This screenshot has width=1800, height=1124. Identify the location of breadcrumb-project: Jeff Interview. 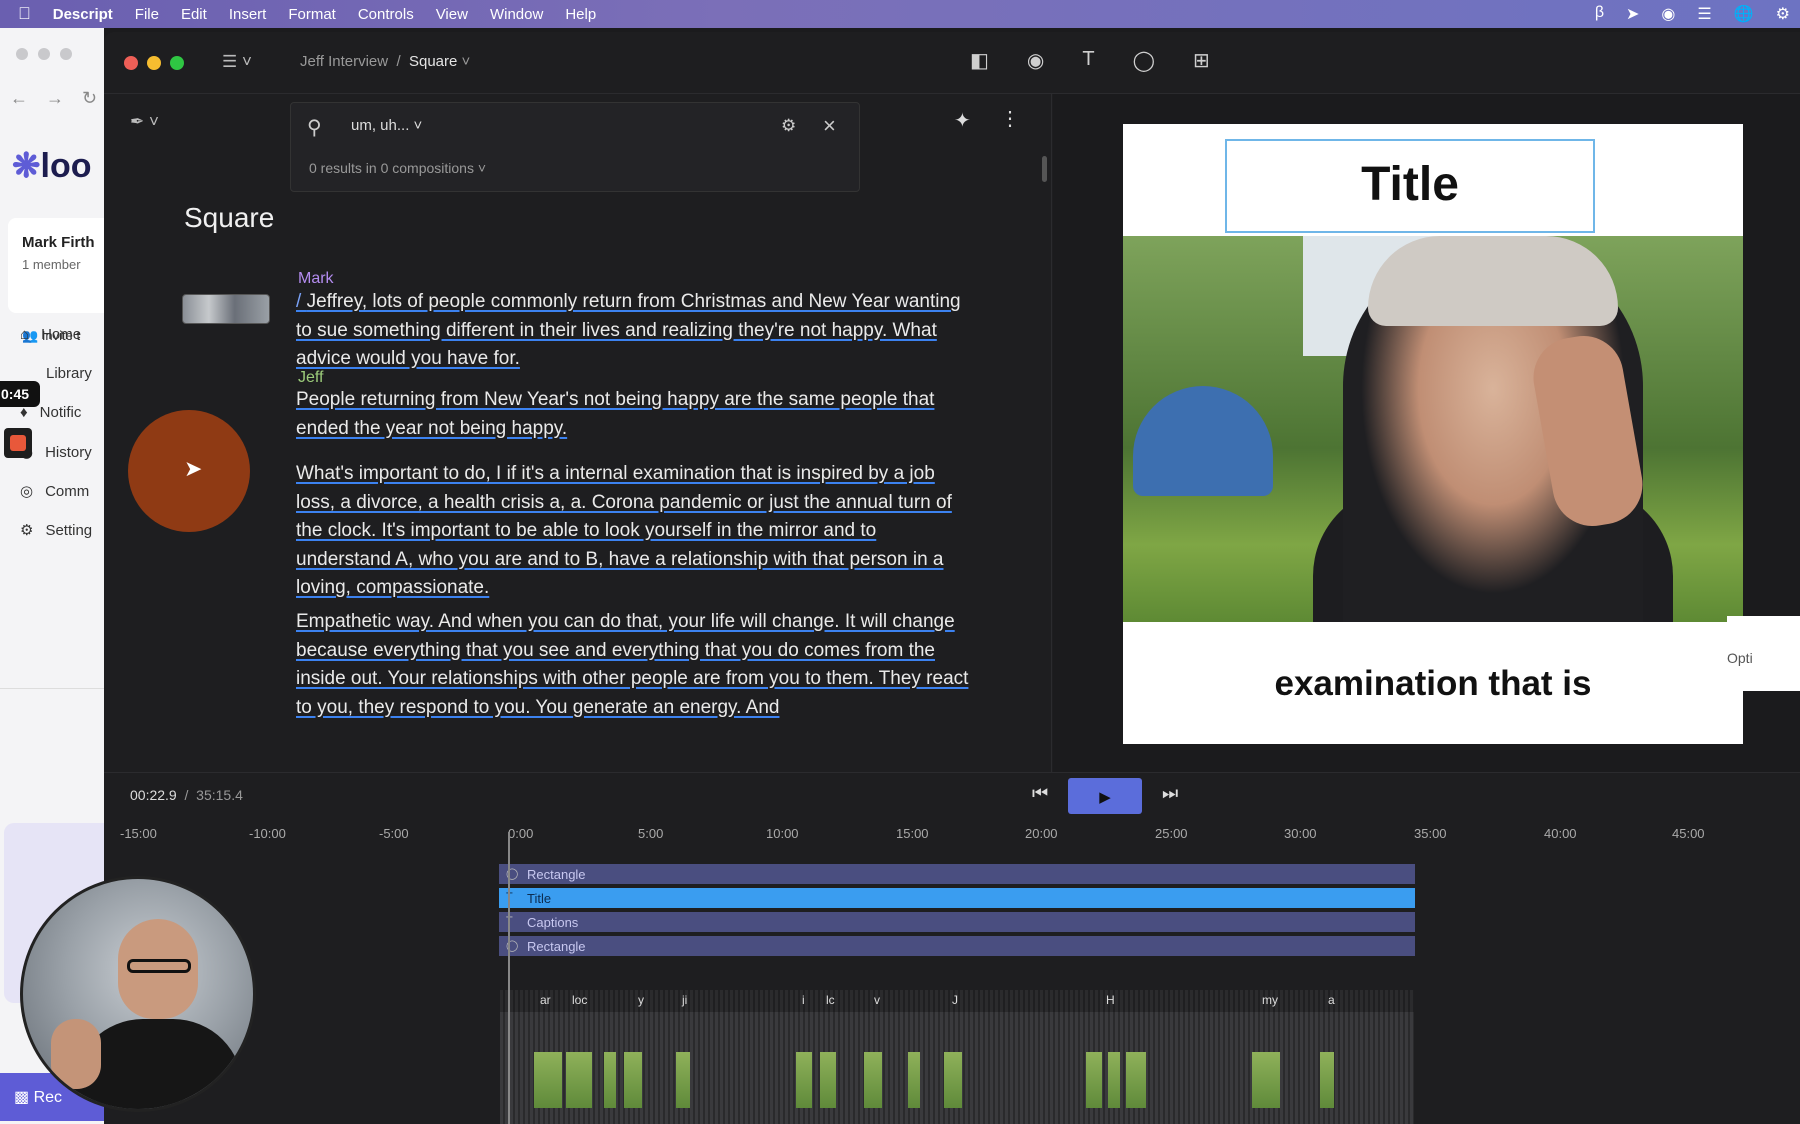
(344, 61).